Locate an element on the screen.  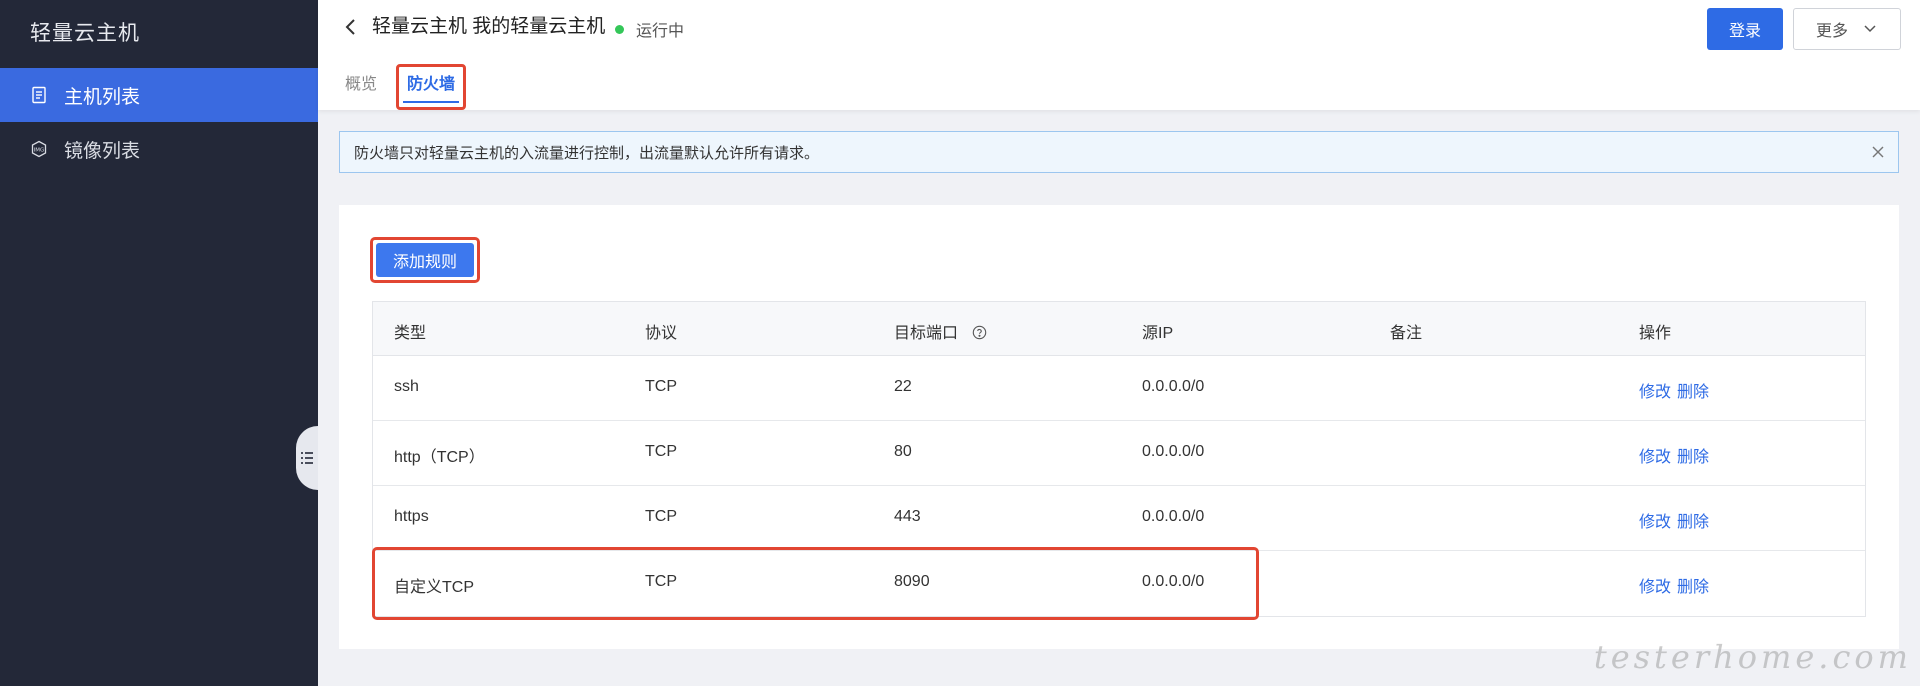
table-row: https TCP 443 0.0.0.0/0 修改 删除 is located at coordinates (1119, 518).